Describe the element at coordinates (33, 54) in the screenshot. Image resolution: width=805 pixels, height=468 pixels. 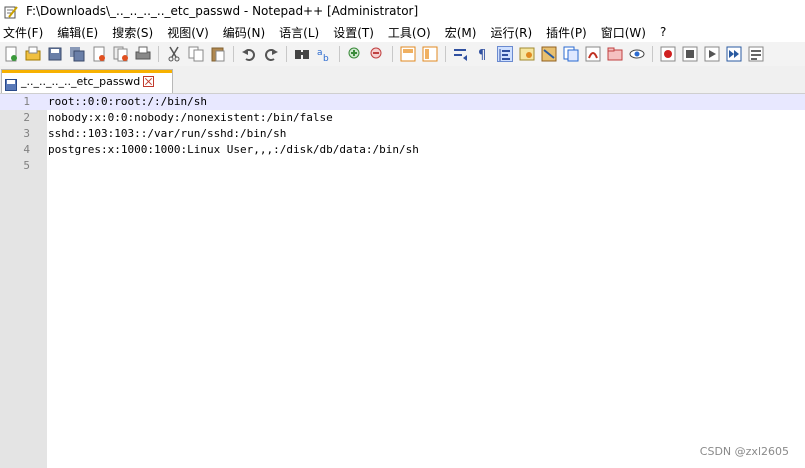
I see `open-file-icon` at that location.